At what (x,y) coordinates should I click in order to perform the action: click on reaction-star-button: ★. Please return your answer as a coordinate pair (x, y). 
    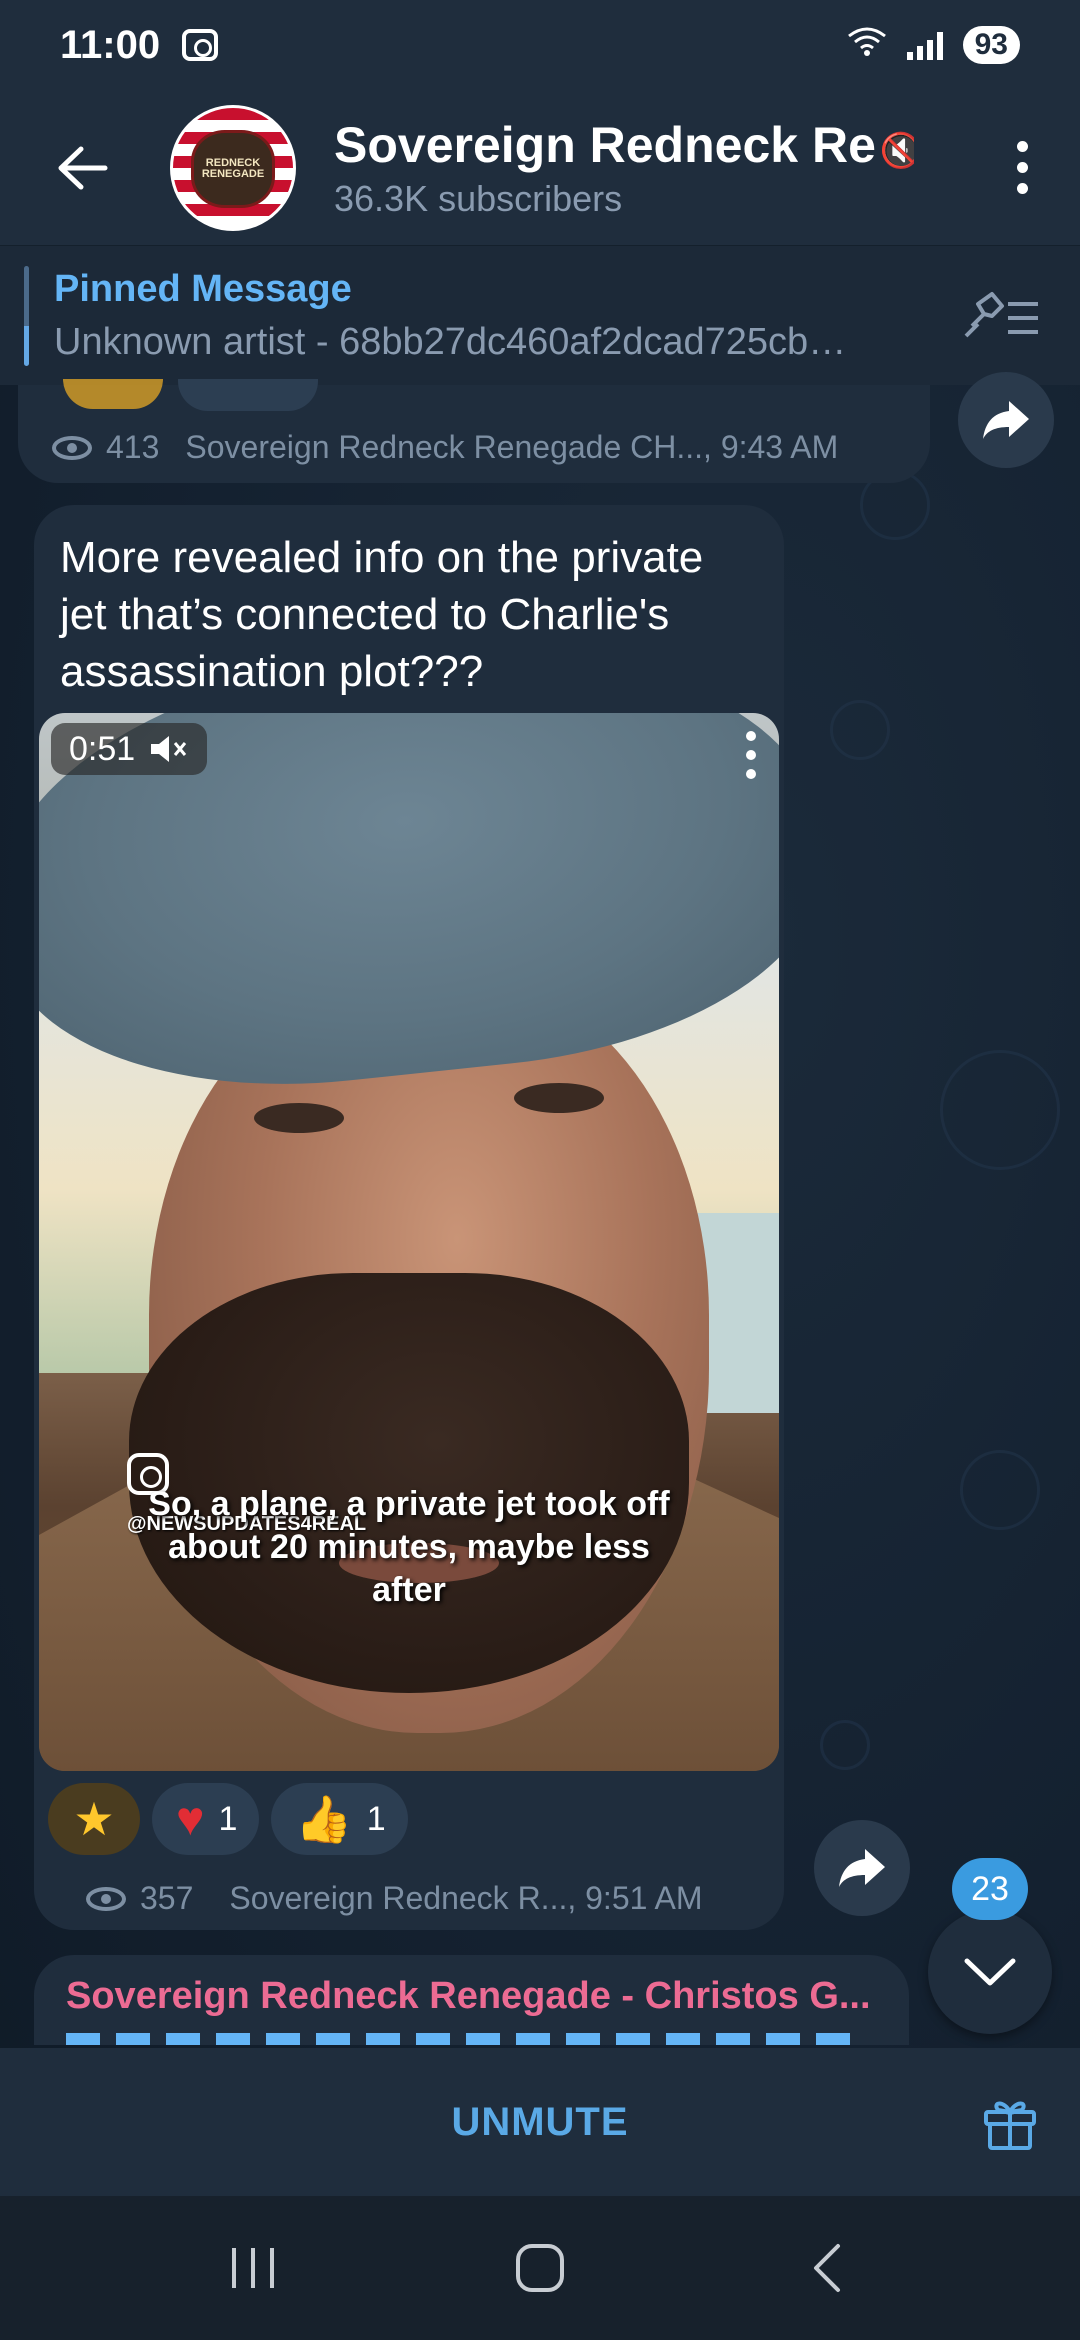
    Looking at the image, I should click on (94, 1819).